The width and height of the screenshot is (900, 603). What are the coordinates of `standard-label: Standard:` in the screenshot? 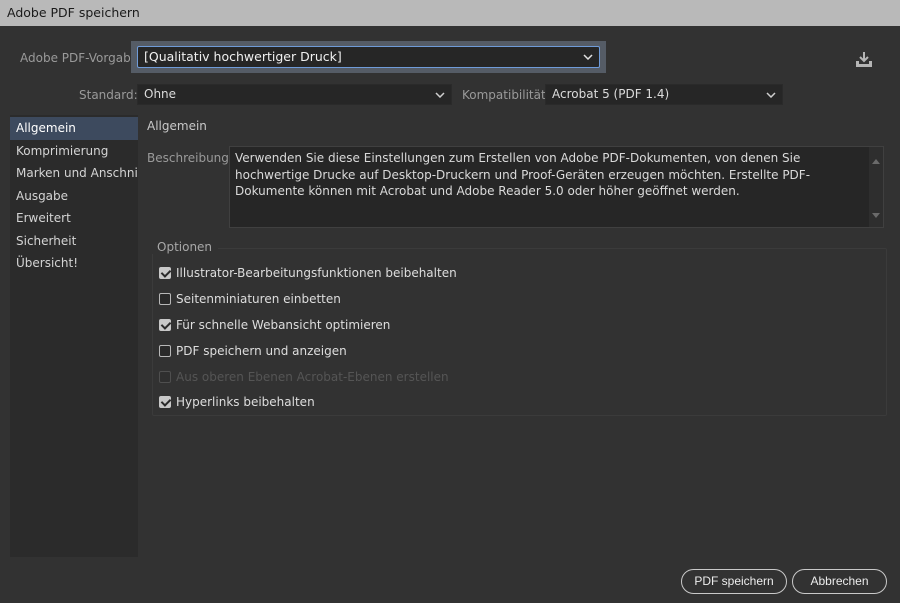 It's located at (108, 95).